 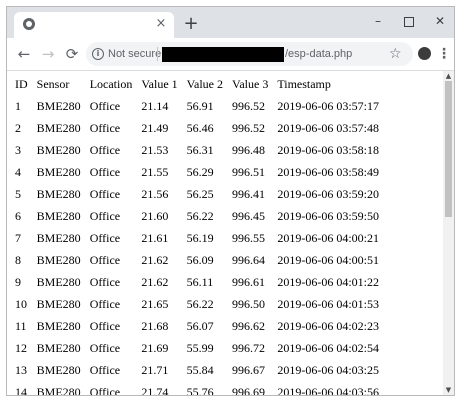 I want to click on table-cell: 13, so click(x=21, y=369).